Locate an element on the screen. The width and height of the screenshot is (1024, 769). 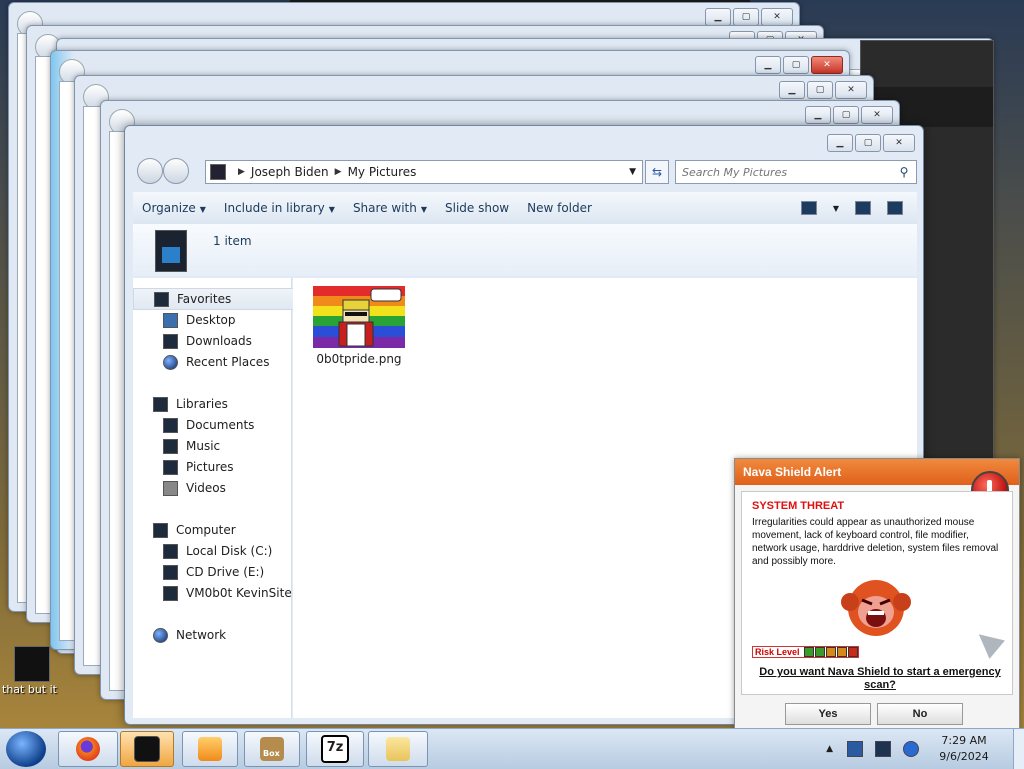
taskbar-hamster-box: Box is located at coordinates (272, 749).